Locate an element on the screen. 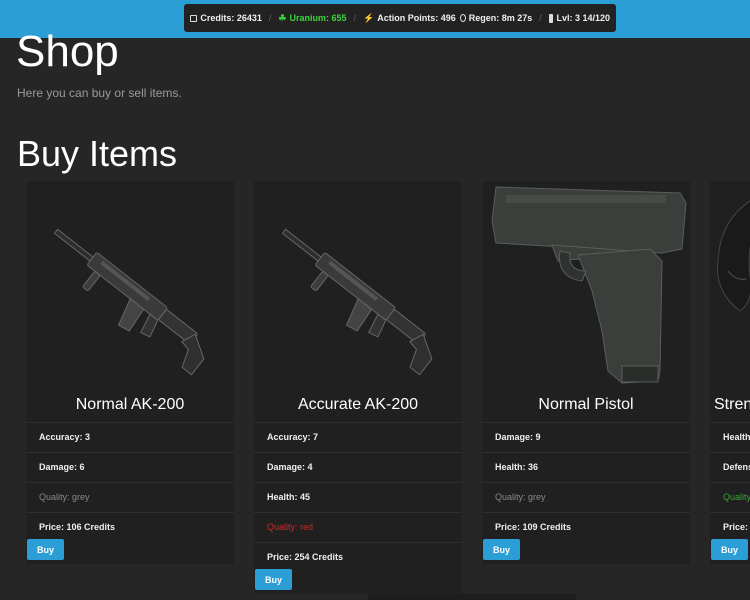  item-image-armor is located at coordinates (730, 283).